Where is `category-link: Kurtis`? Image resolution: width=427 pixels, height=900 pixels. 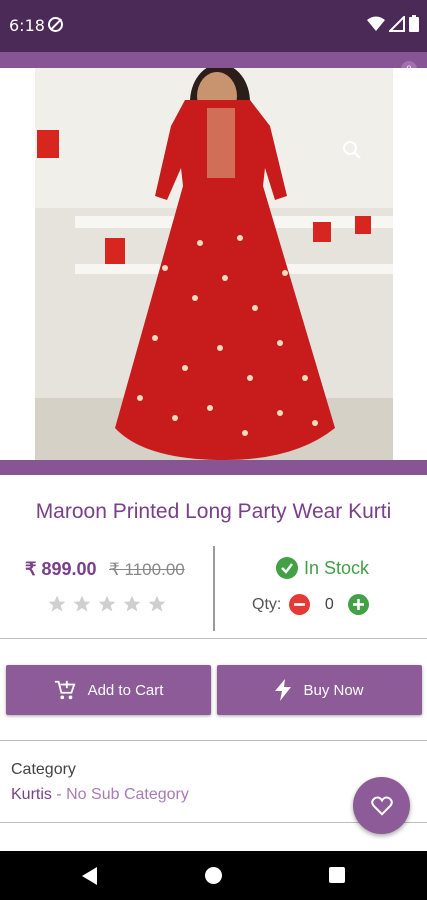 category-link: Kurtis is located at coordinates (31, 794).